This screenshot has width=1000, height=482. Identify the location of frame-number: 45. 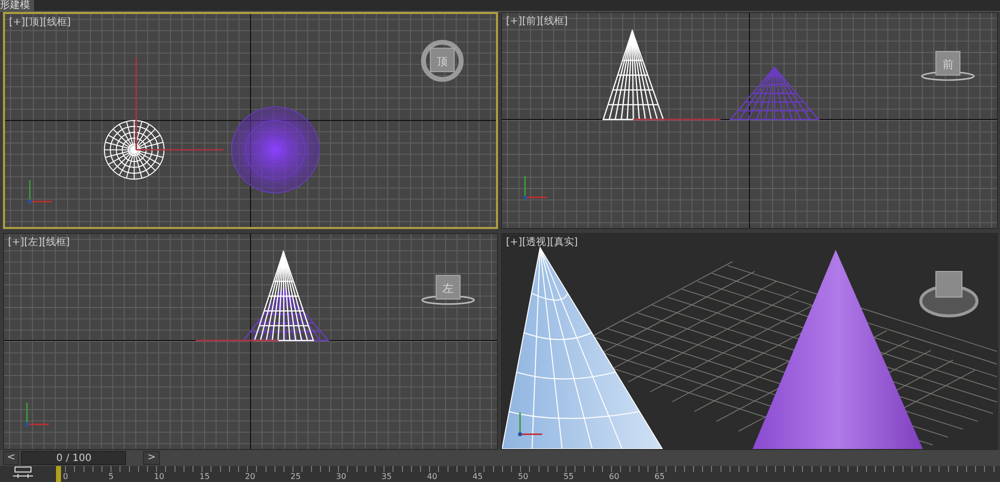
(478, 476).